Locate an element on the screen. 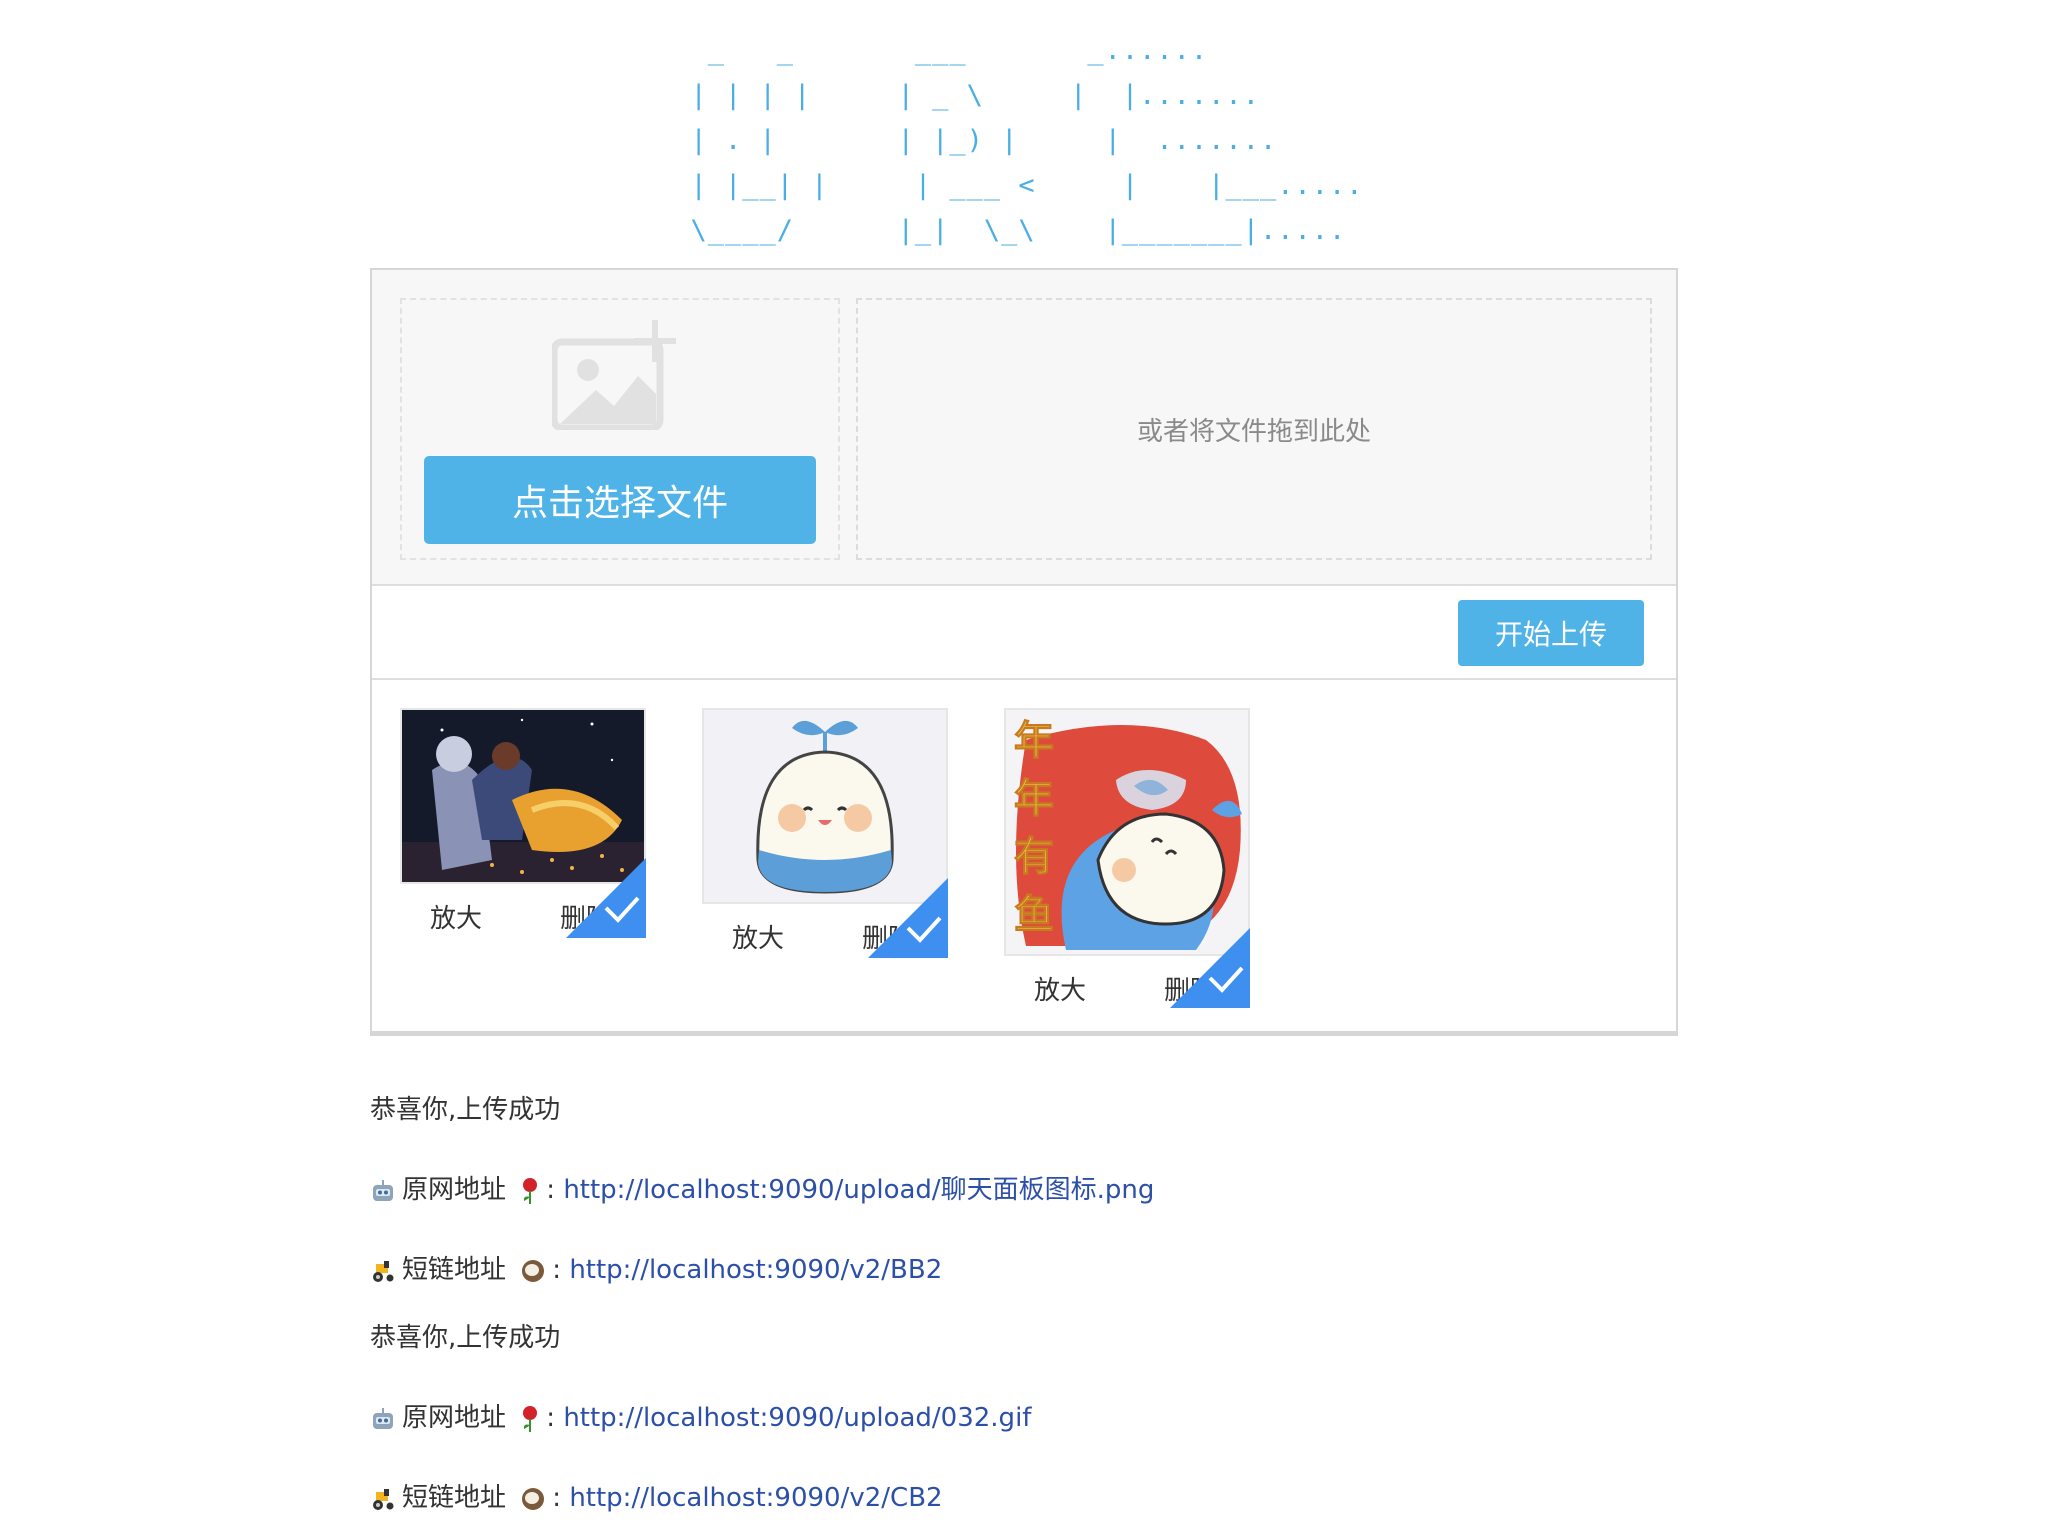  original-url-link: http://localhost:9090/upload/032.gif is located at coordinates (797, 1418).